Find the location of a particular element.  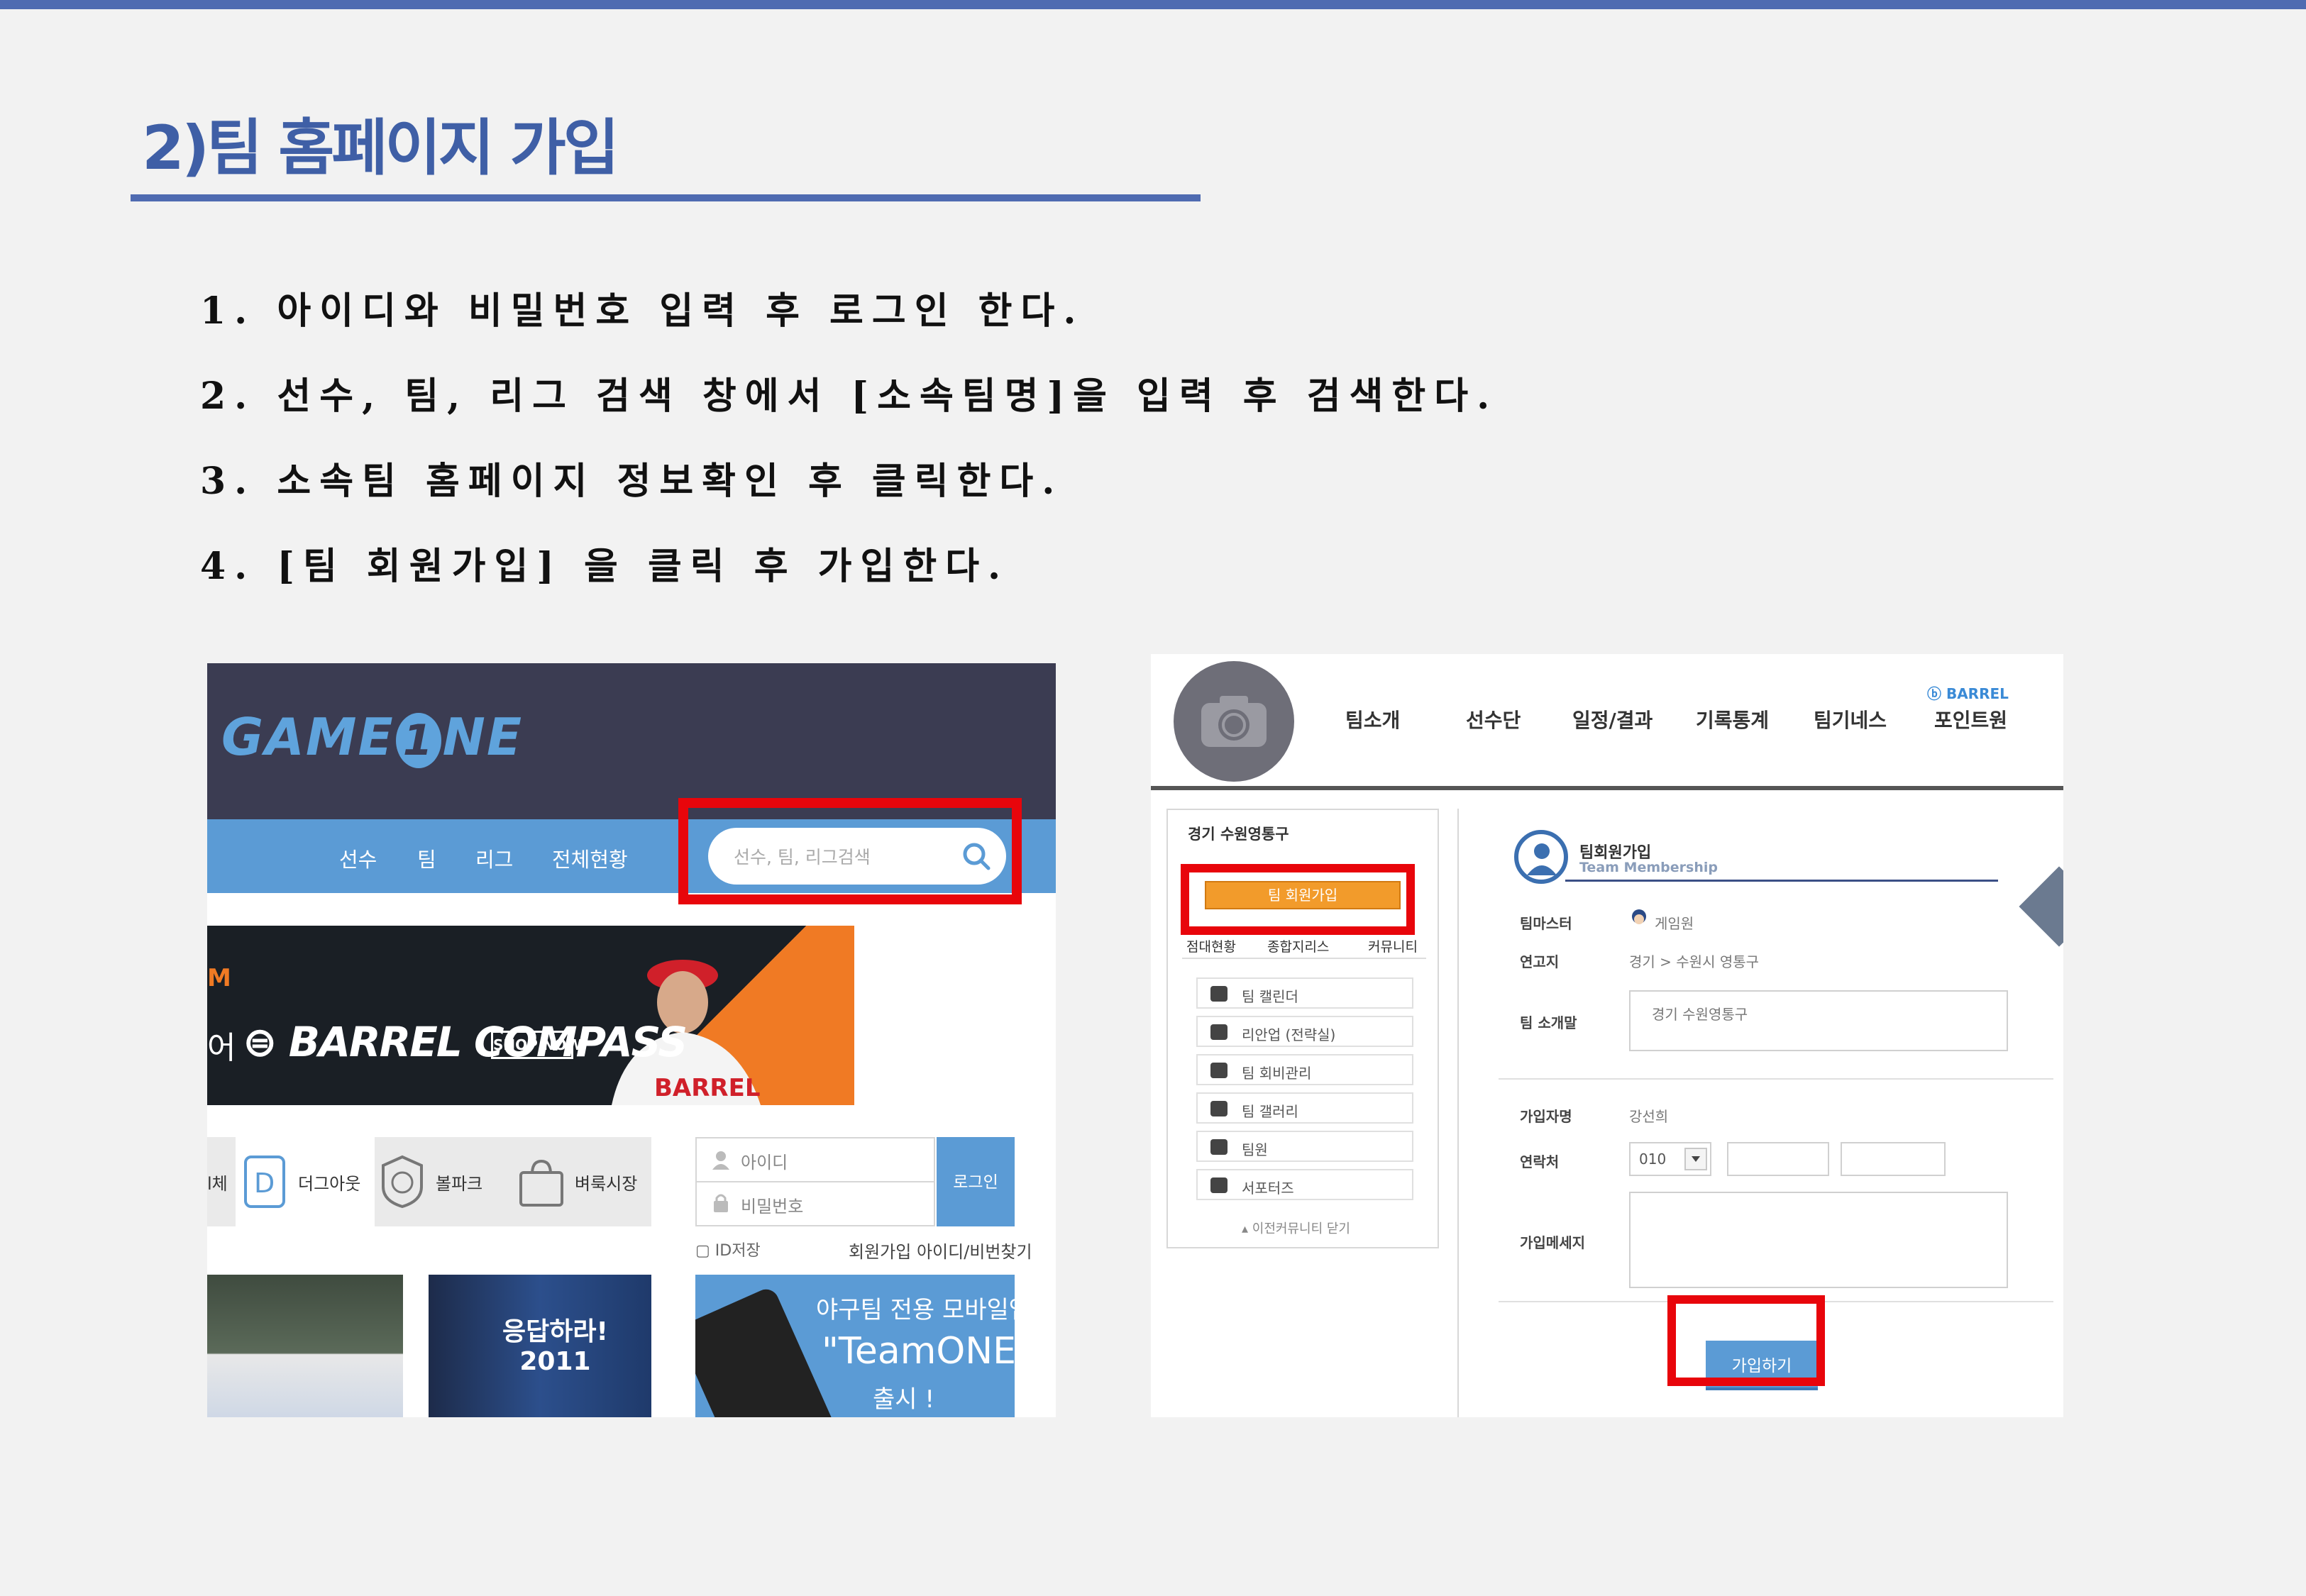

login-divider is located at coordinates (815, 1182).